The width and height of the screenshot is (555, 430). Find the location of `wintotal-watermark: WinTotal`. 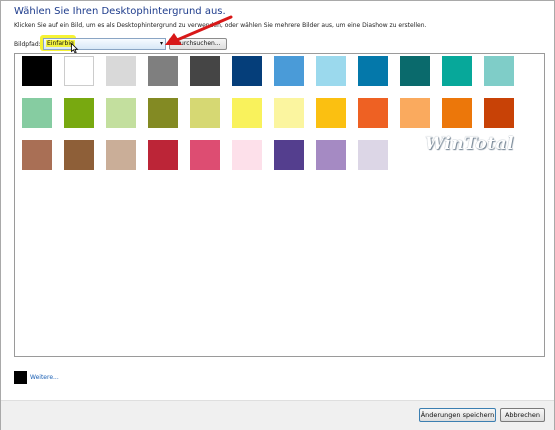

wintotal-watermark: WinTotal is located at coordinates (469, 144).